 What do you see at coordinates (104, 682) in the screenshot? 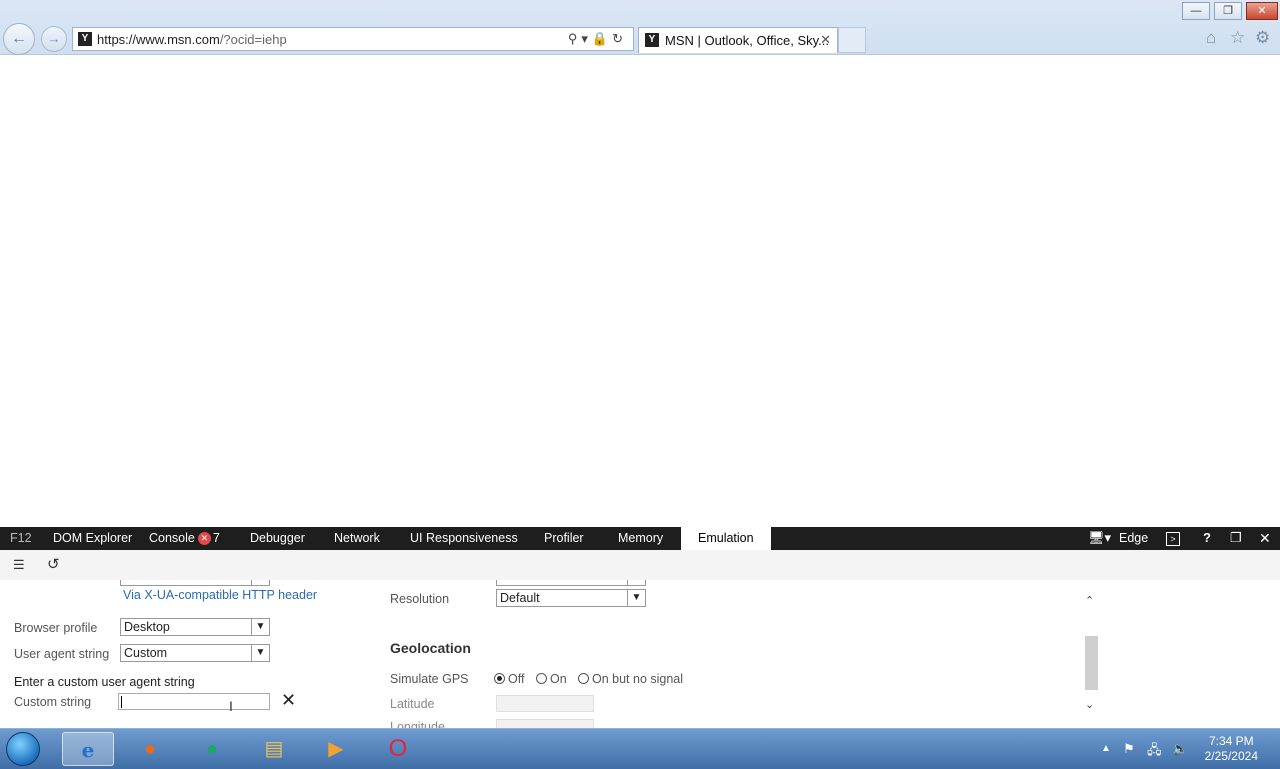
I see `custom-ua-heading: Enter a custom user agent string` at bounding box center [104, 682].